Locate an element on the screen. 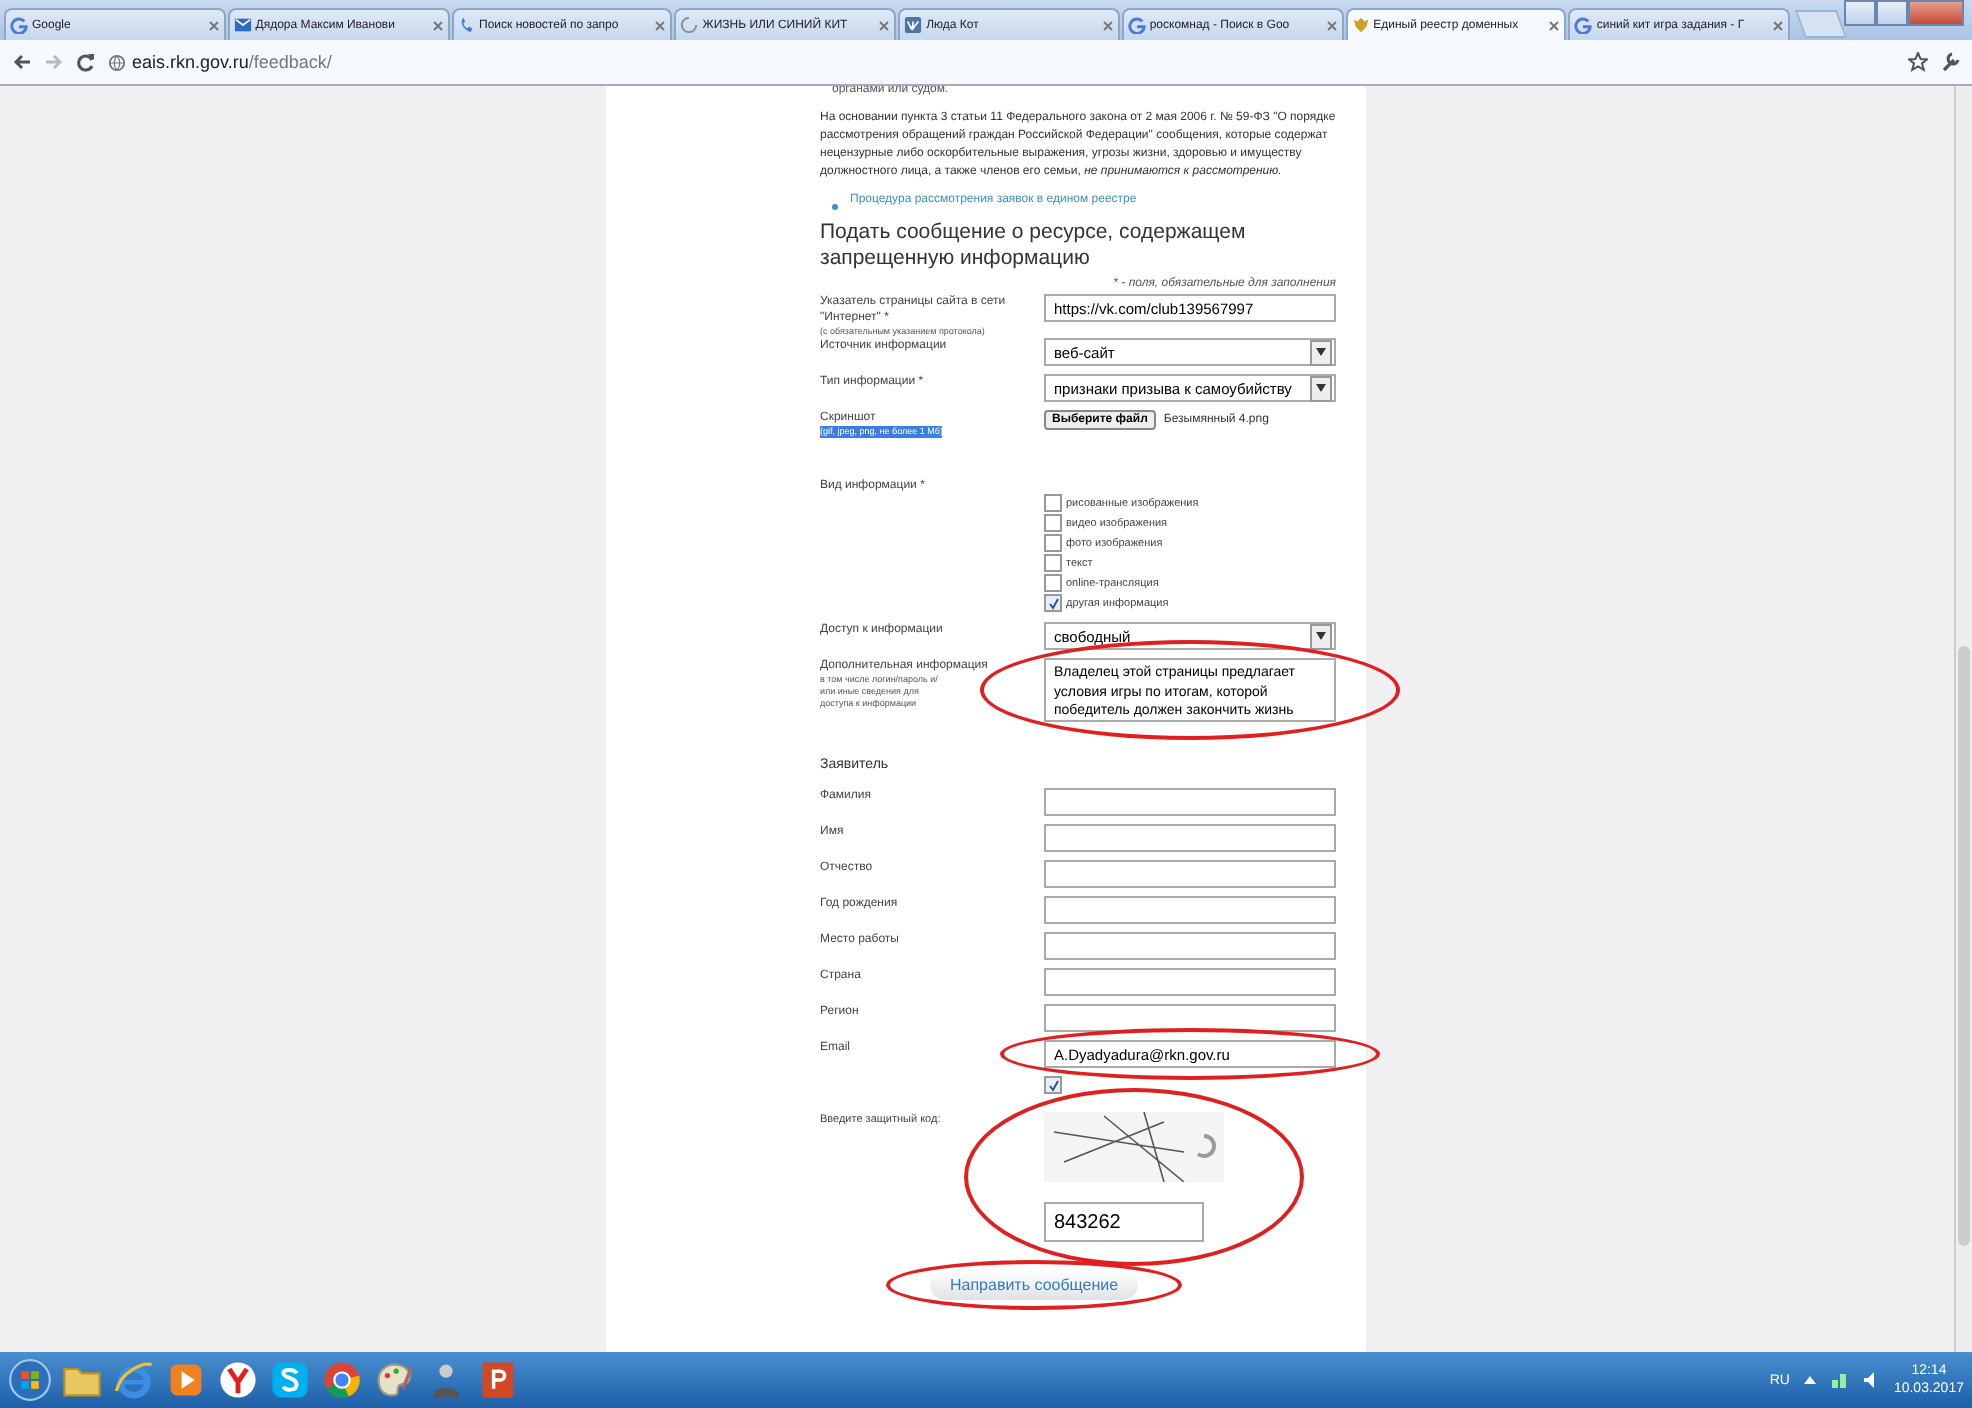  network-icon is located at coordinates (1839, 1380).